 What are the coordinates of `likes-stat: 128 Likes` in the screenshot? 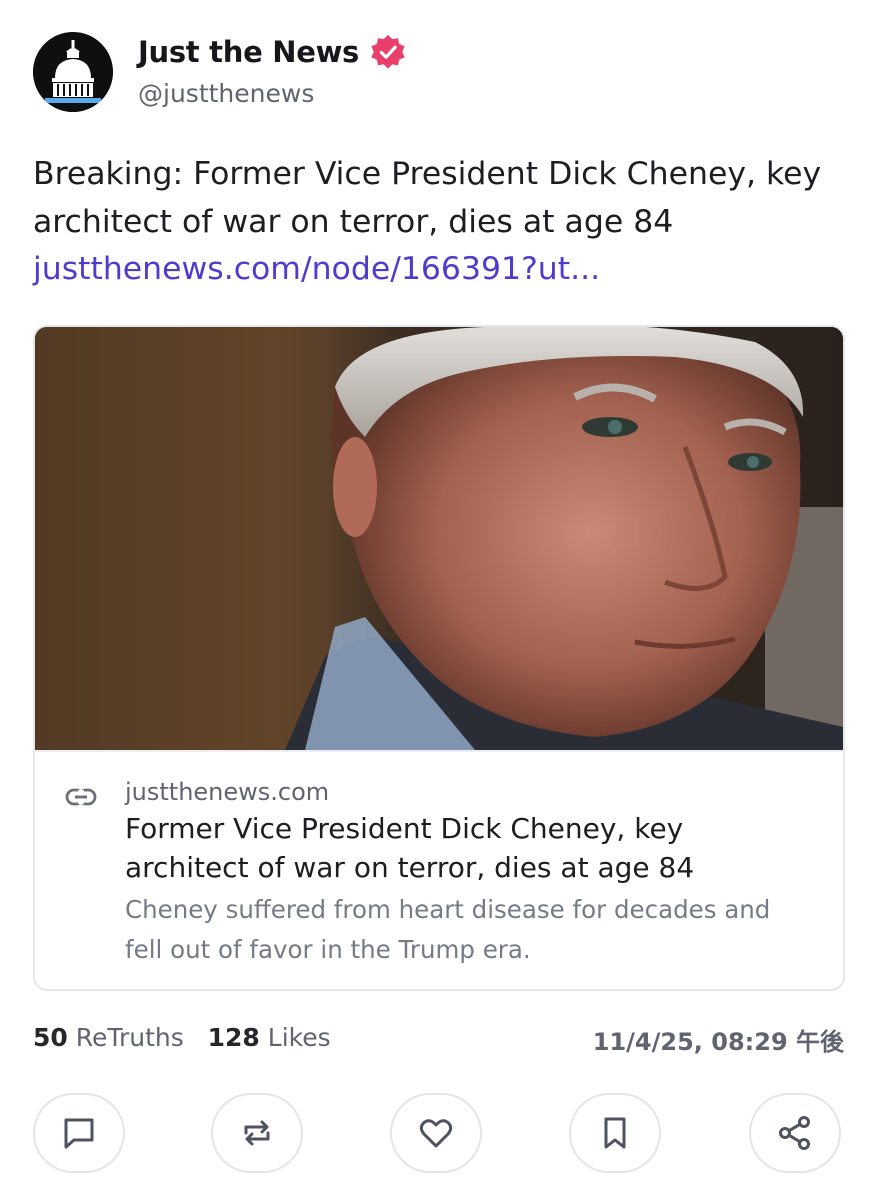 It's located at (269, 1037).